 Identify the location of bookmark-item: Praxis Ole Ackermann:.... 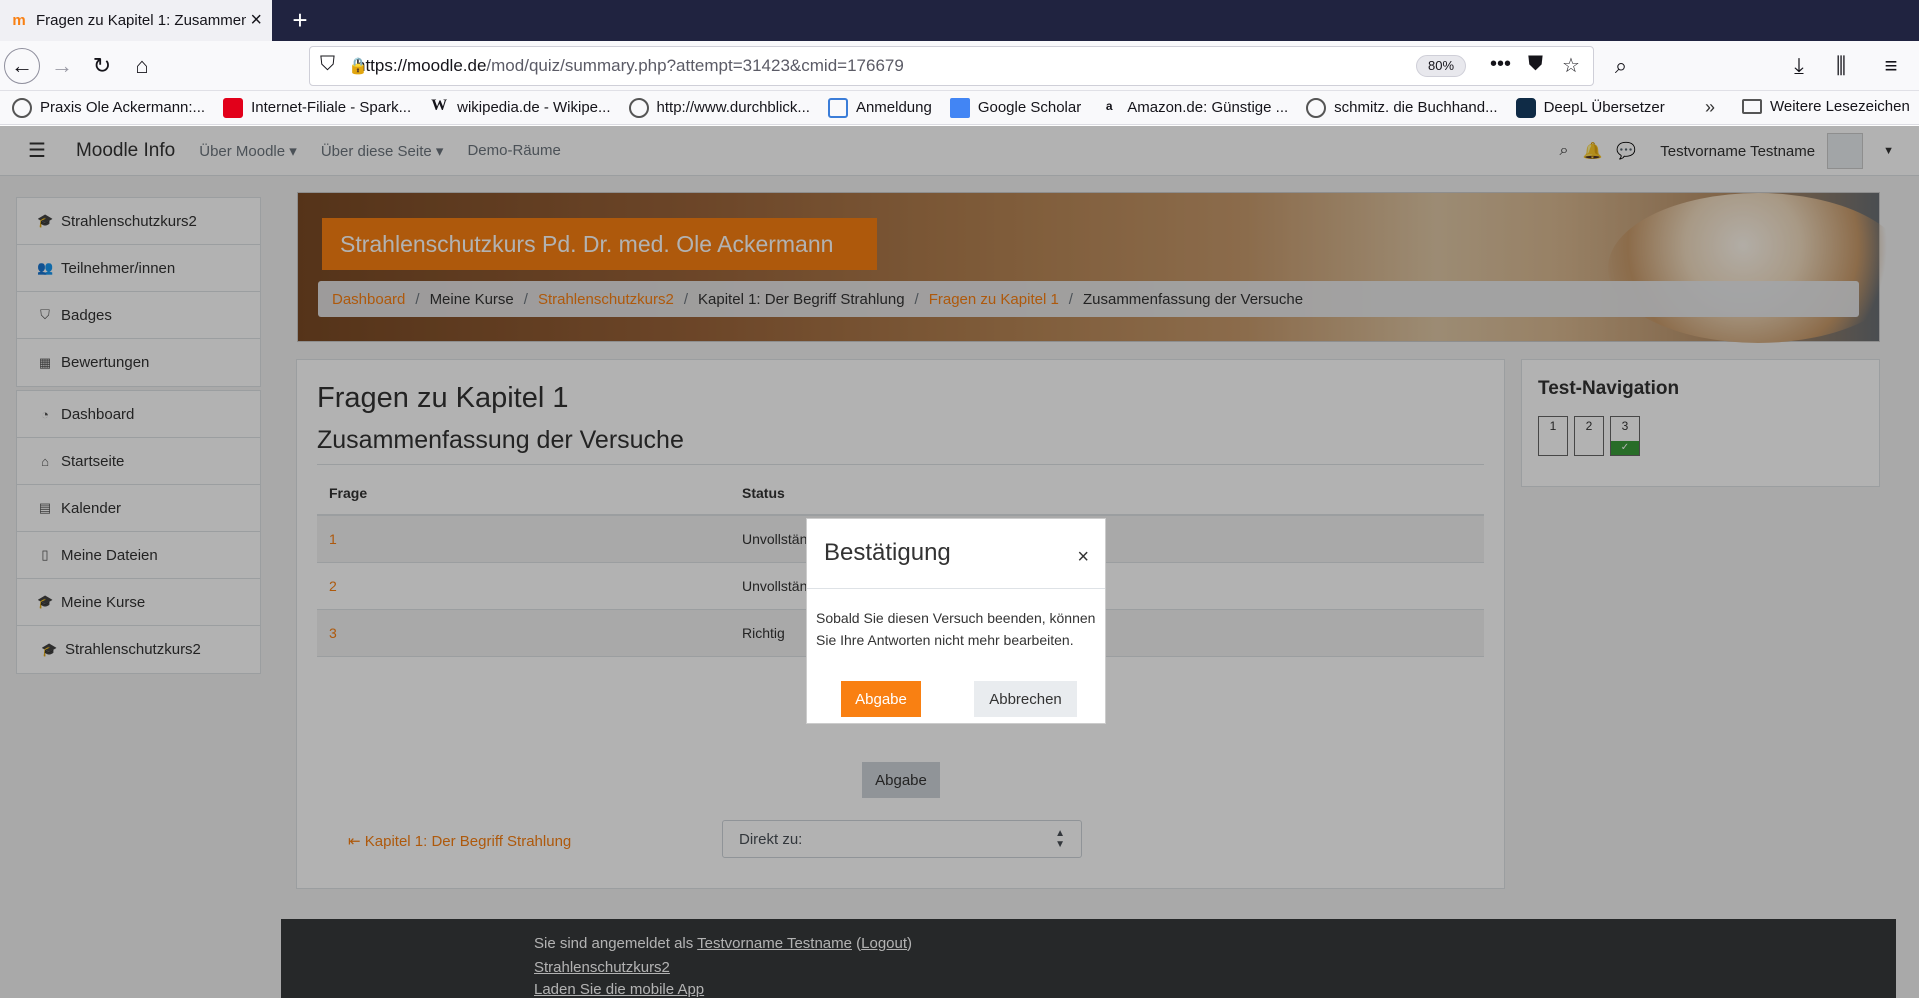
(108, 107).